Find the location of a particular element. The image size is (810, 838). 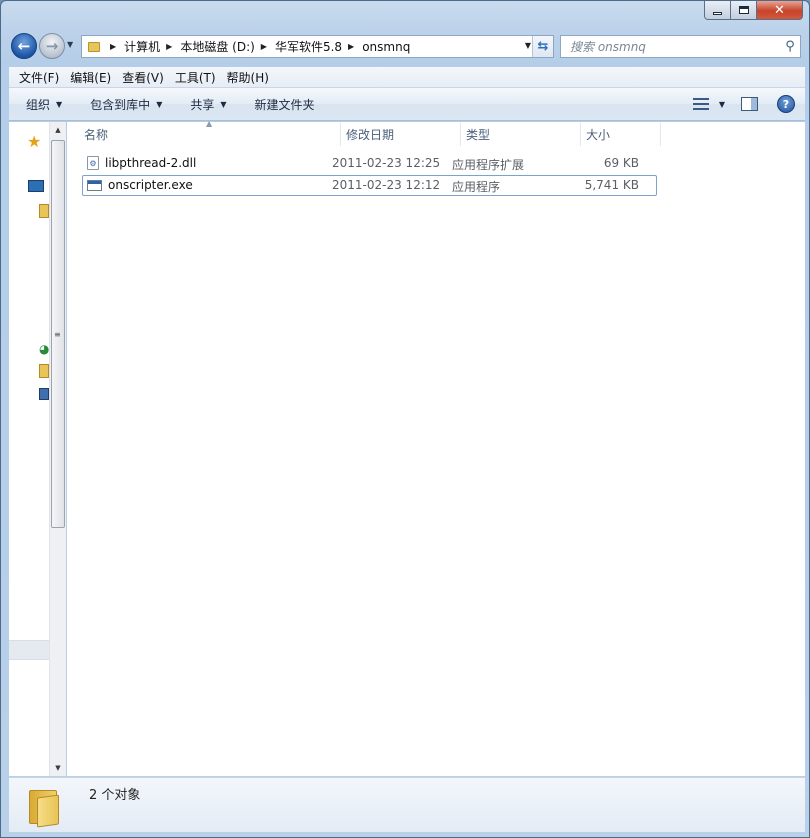

recent-locations-button: ▼ is located at coordinates (70, 44).